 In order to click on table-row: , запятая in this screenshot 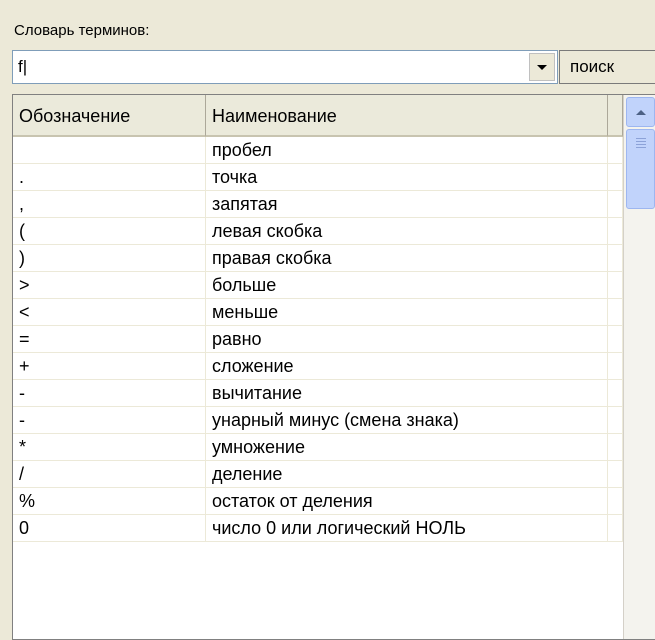, I will do `click(318, 204)`.